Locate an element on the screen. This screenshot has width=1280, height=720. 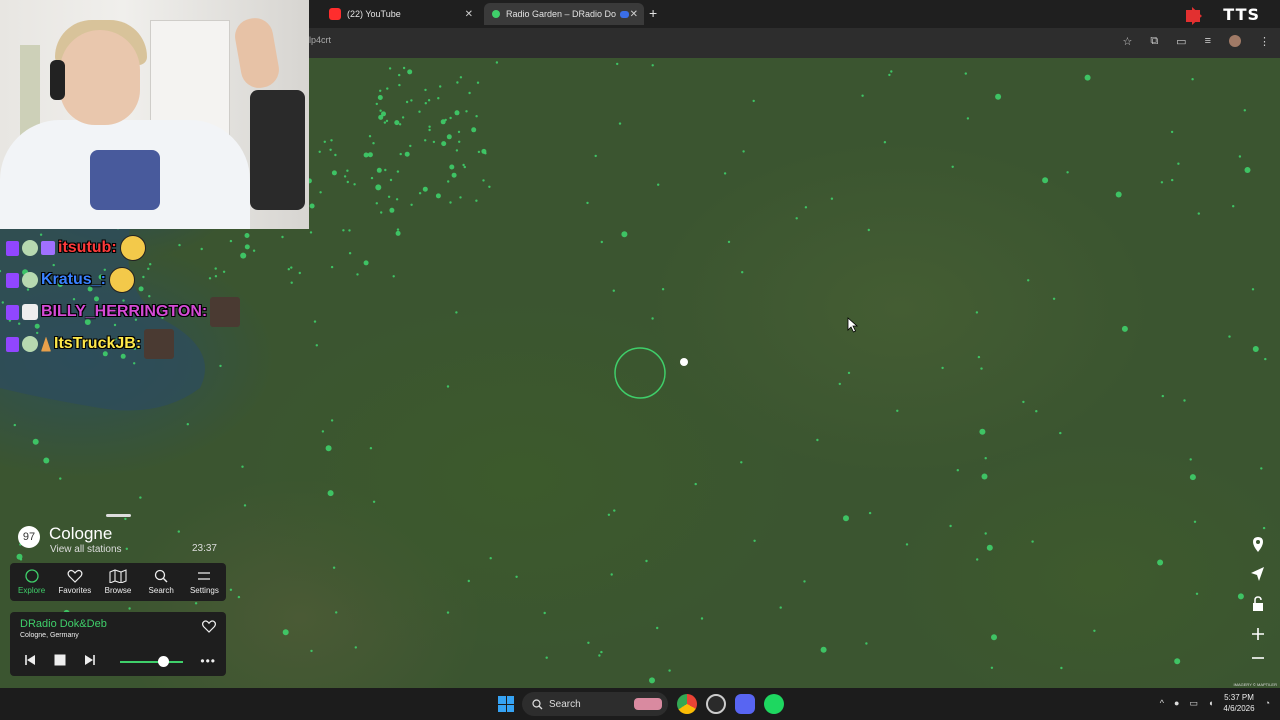
obs-icon is located at coordinates (716, 704).